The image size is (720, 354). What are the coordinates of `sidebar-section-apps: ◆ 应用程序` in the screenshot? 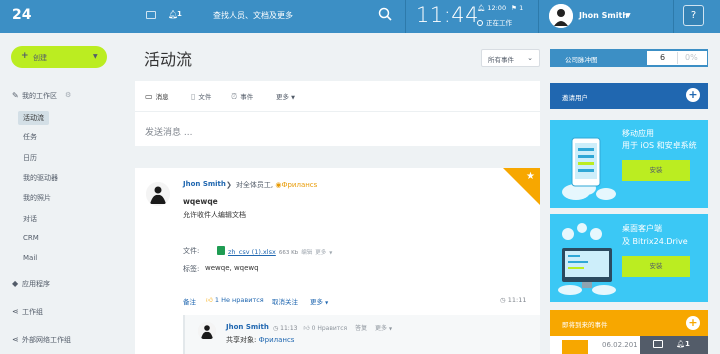 It's located at (31, 284).